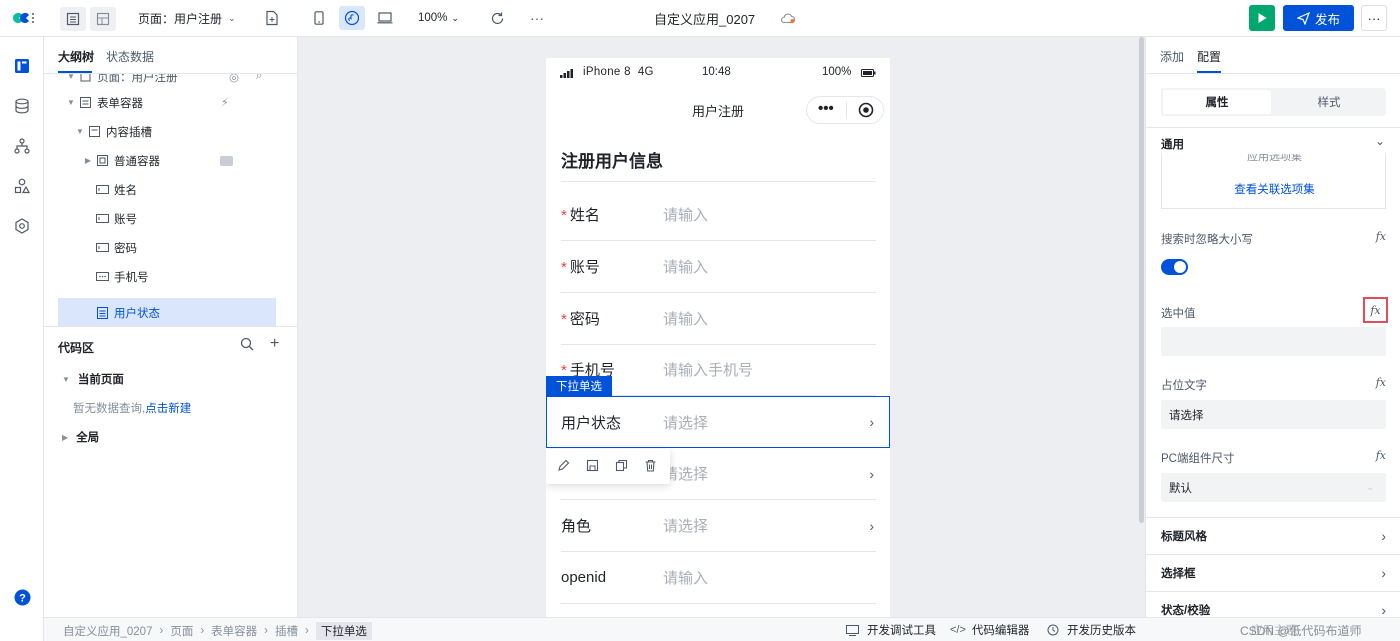  What do you see at coordinates (837, 72) in the screenshot?
I see `status-battery-text: 100%` at bounding box center [837, 72].